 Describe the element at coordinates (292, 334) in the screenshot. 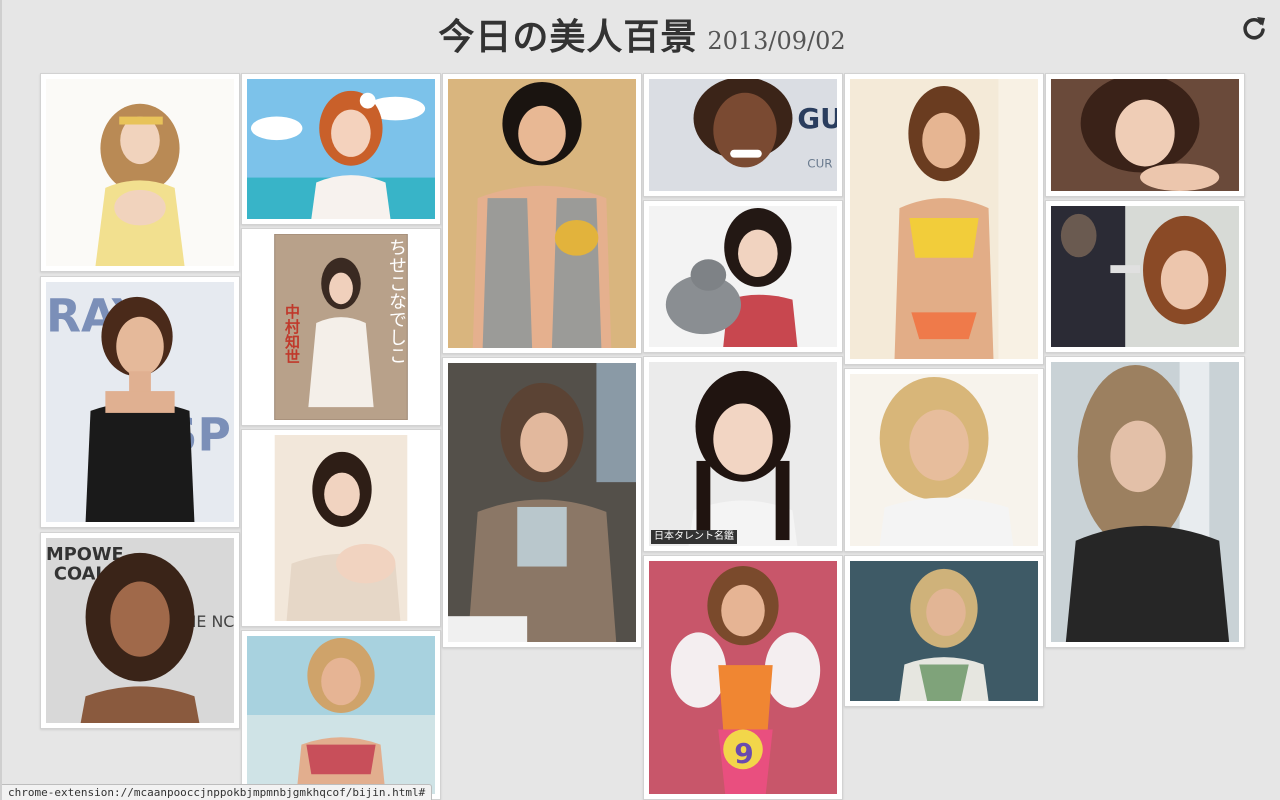

I see `magazine-cover-name: 中村知世` at that location.